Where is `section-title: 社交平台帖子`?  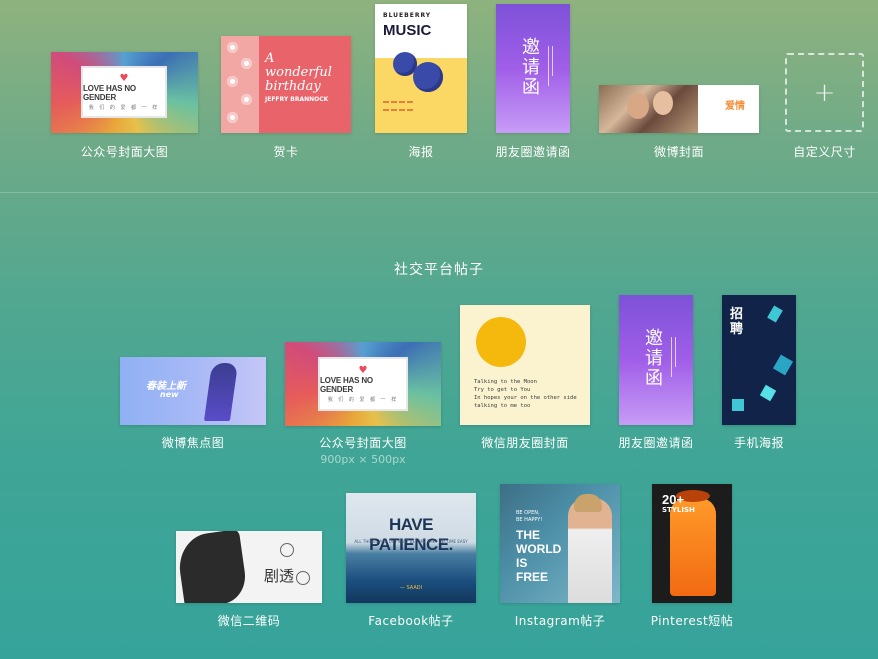
section-title: 社交平台帖子 is located at coordinates (439, 270).